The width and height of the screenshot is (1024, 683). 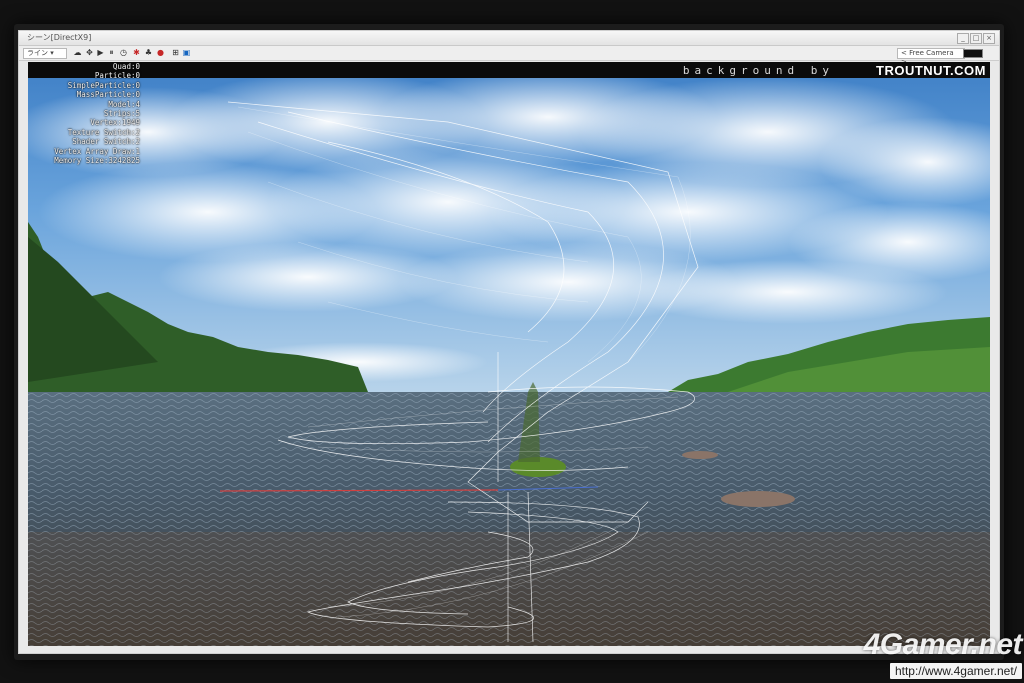 I want to click on stat-simple-particle: SimpleParticle:0, so click(x=103, y=85).